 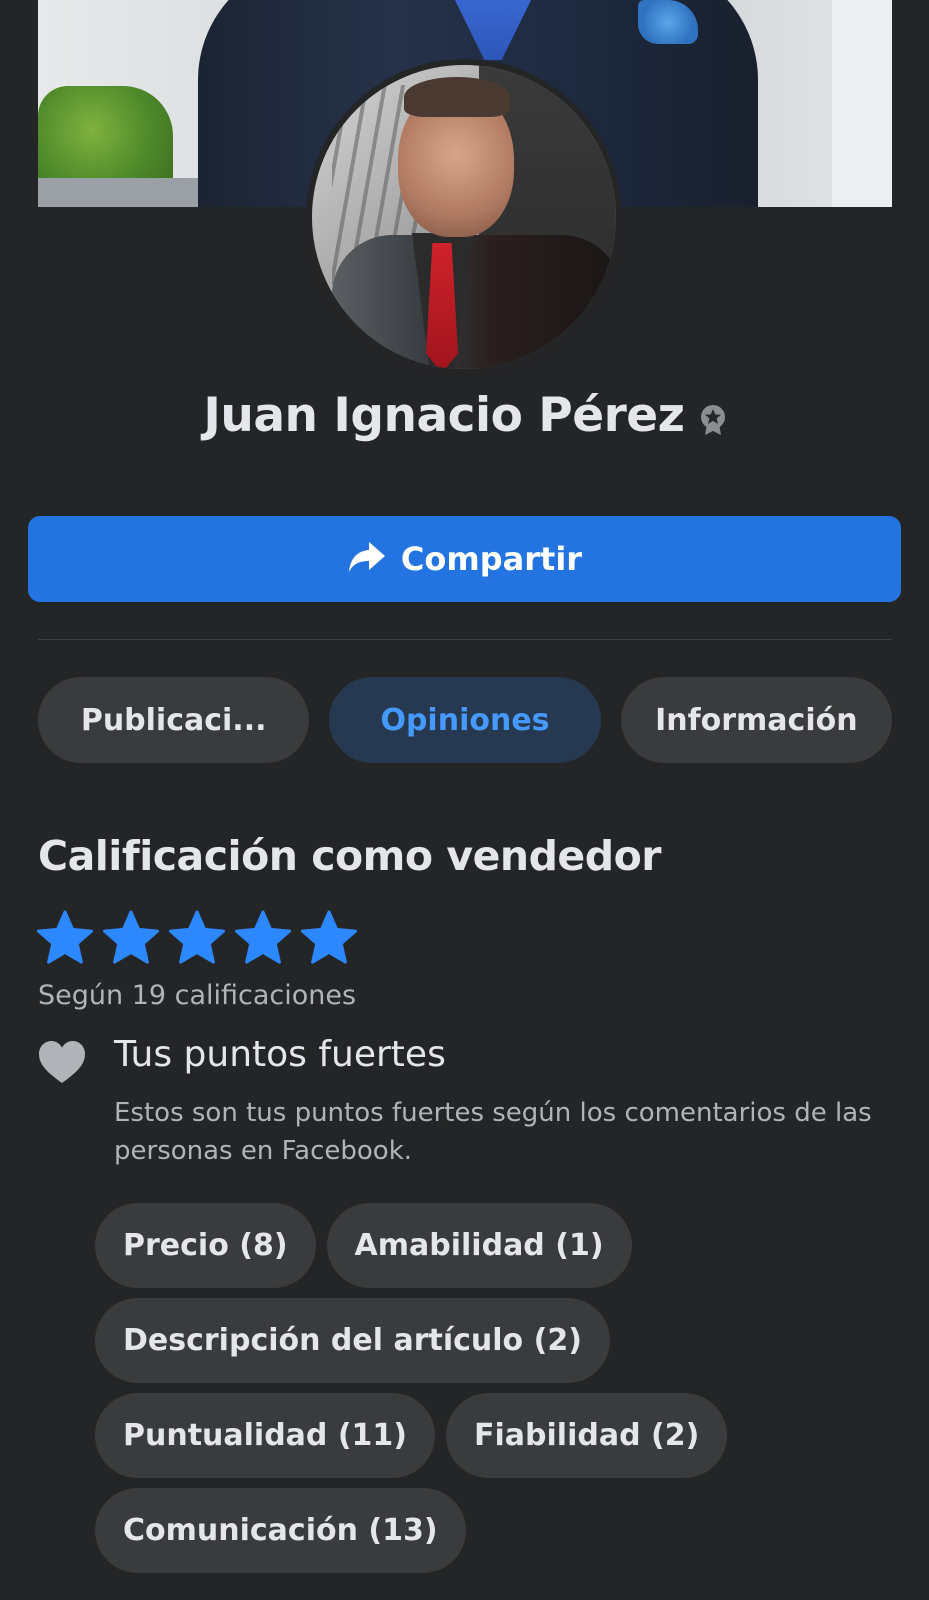 I want to click on verified-badge-icon, so click(x=713, y=420).